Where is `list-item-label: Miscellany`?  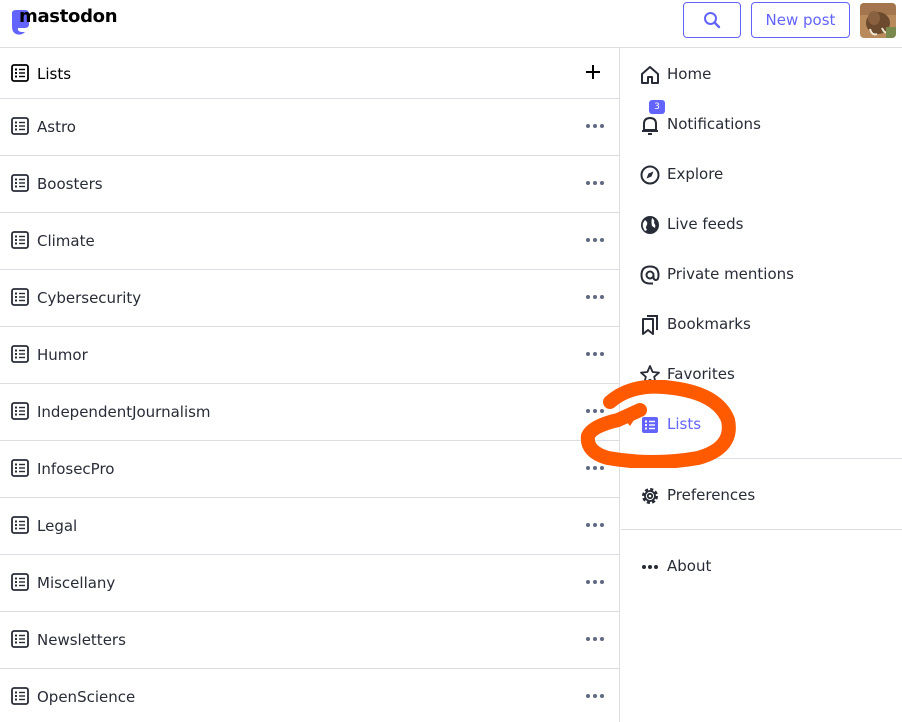
list-item-label: Miscellany is located at coordinates (76, 583).